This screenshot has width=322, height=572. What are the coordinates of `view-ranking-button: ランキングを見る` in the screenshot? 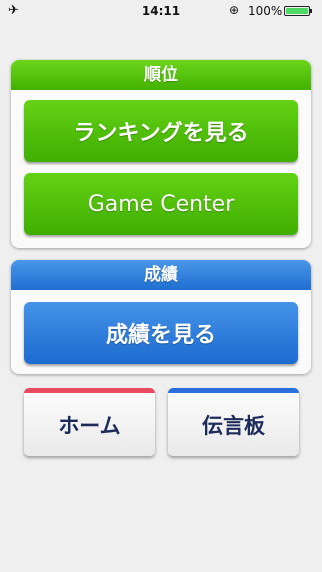 It's located at (161, 131).